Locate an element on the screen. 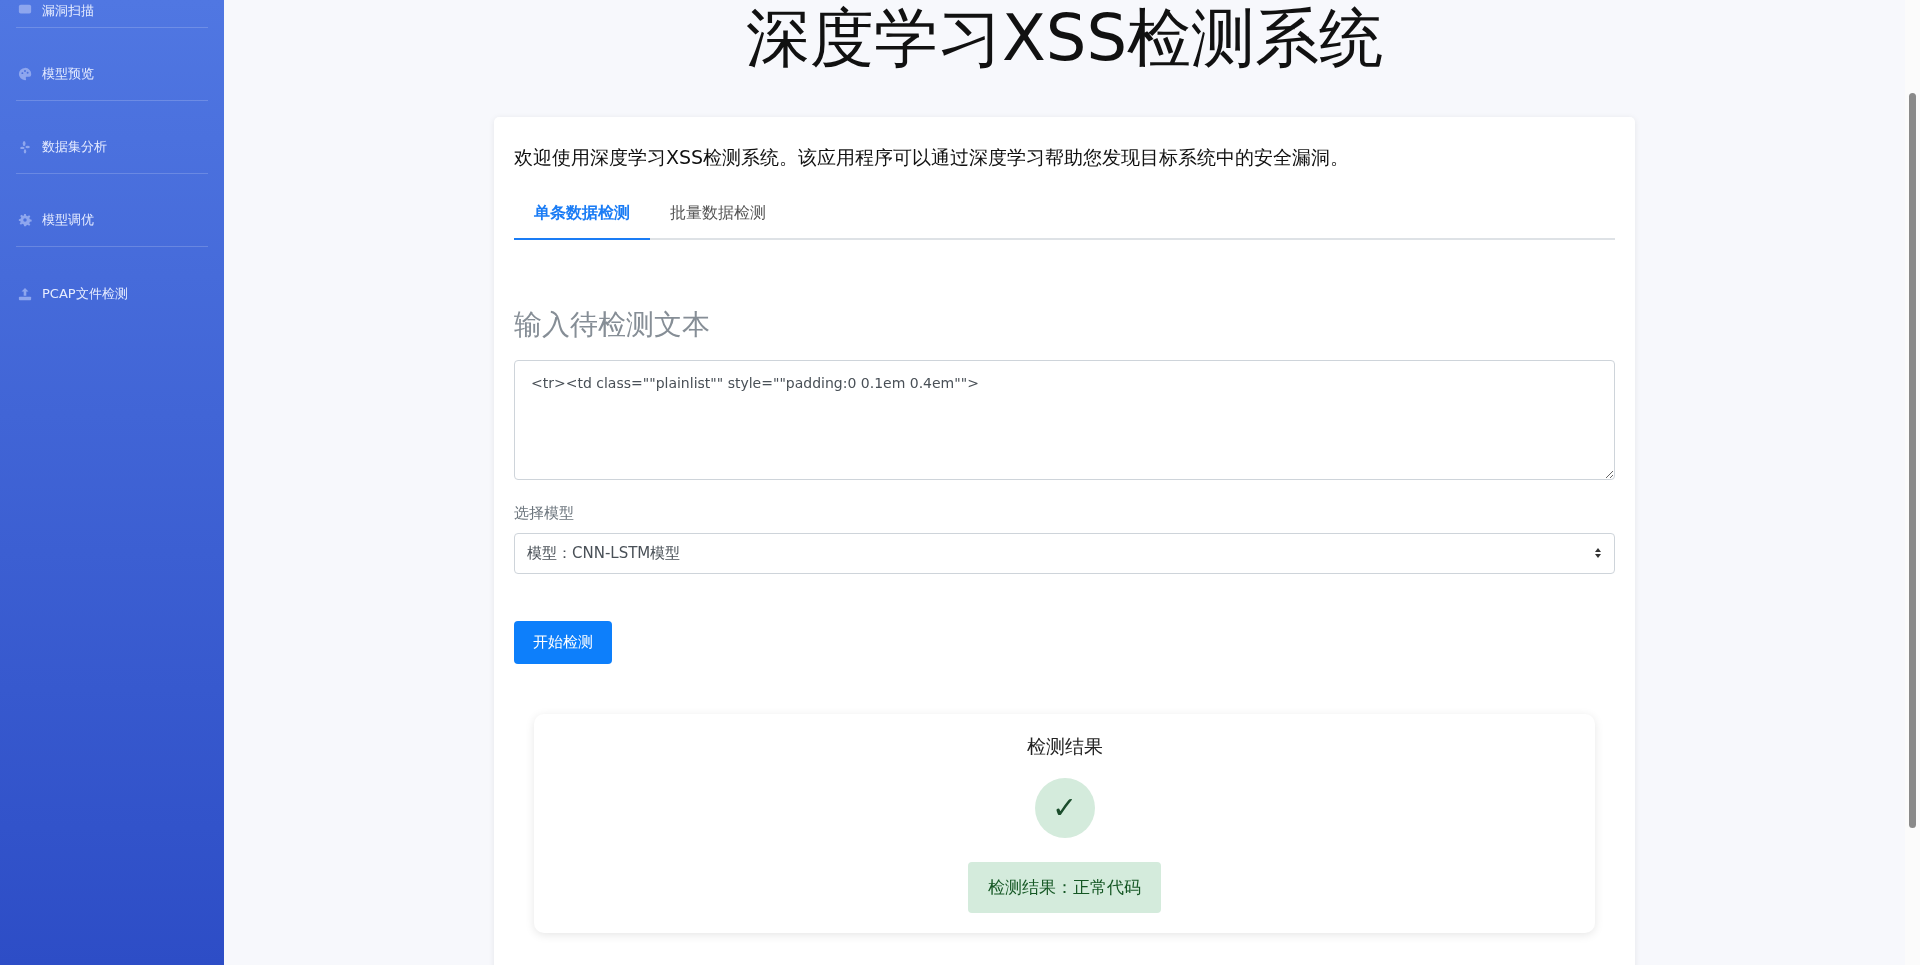  sort-icon is located at coordinates (1598, 553).